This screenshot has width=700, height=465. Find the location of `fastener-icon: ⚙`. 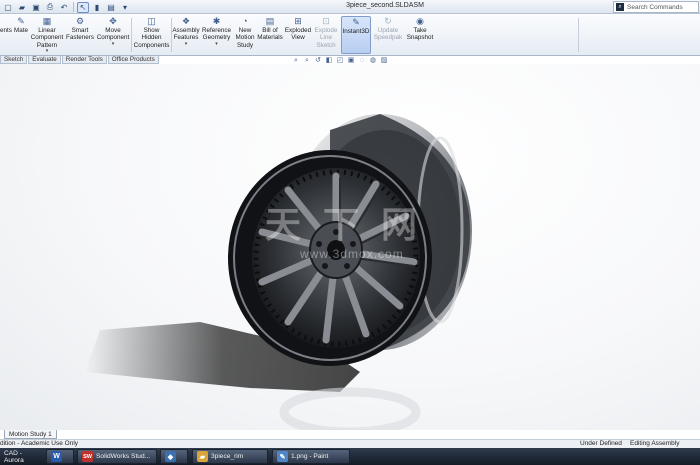

fastener-icon: ⚙ is located at coordinates (80, 21).